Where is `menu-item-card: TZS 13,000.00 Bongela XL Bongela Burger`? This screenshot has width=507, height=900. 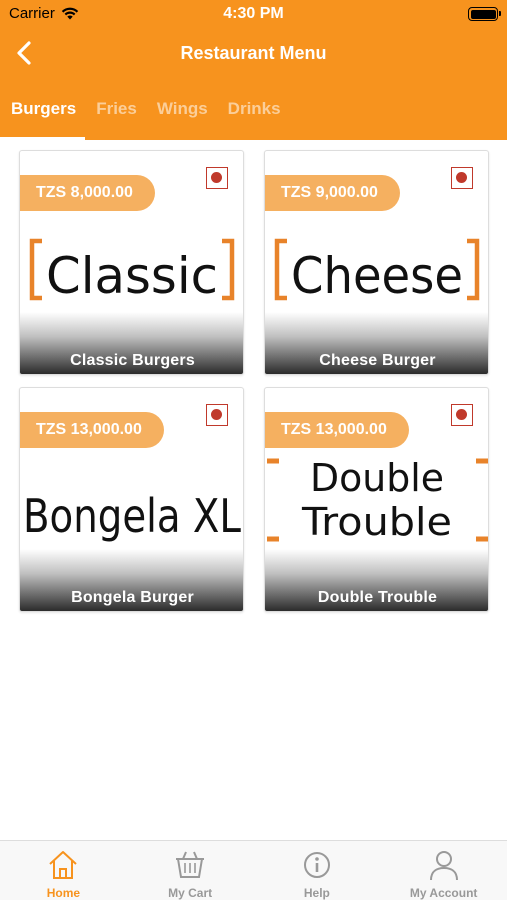
menu-item-card: TZS 13,000.00 Bongela XL Bongela Burger is located at coordinates (131, 499).